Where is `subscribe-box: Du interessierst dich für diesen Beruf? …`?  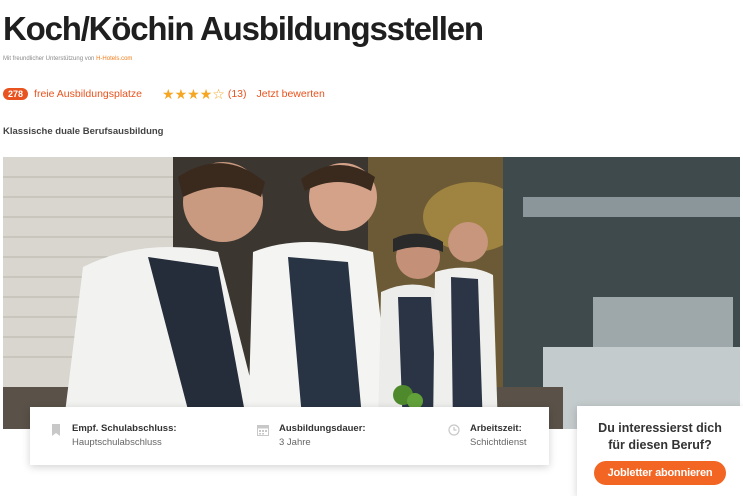
subscribe-box: Du interessierst dich für diesen Beruf? … is located at coordinates (660, 451).